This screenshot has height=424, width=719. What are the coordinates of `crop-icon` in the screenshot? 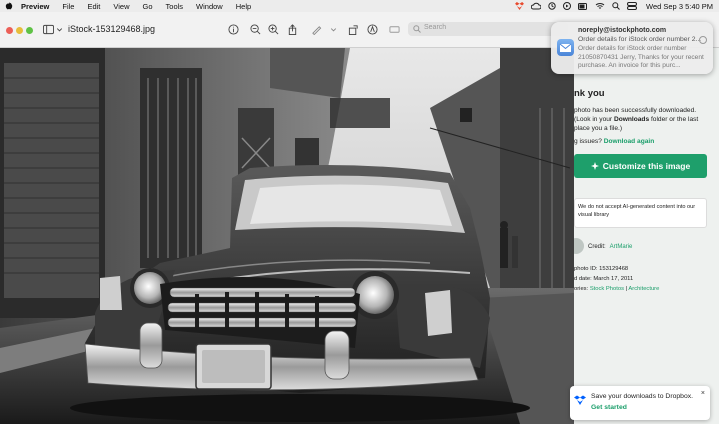 It's located at (394, 29).